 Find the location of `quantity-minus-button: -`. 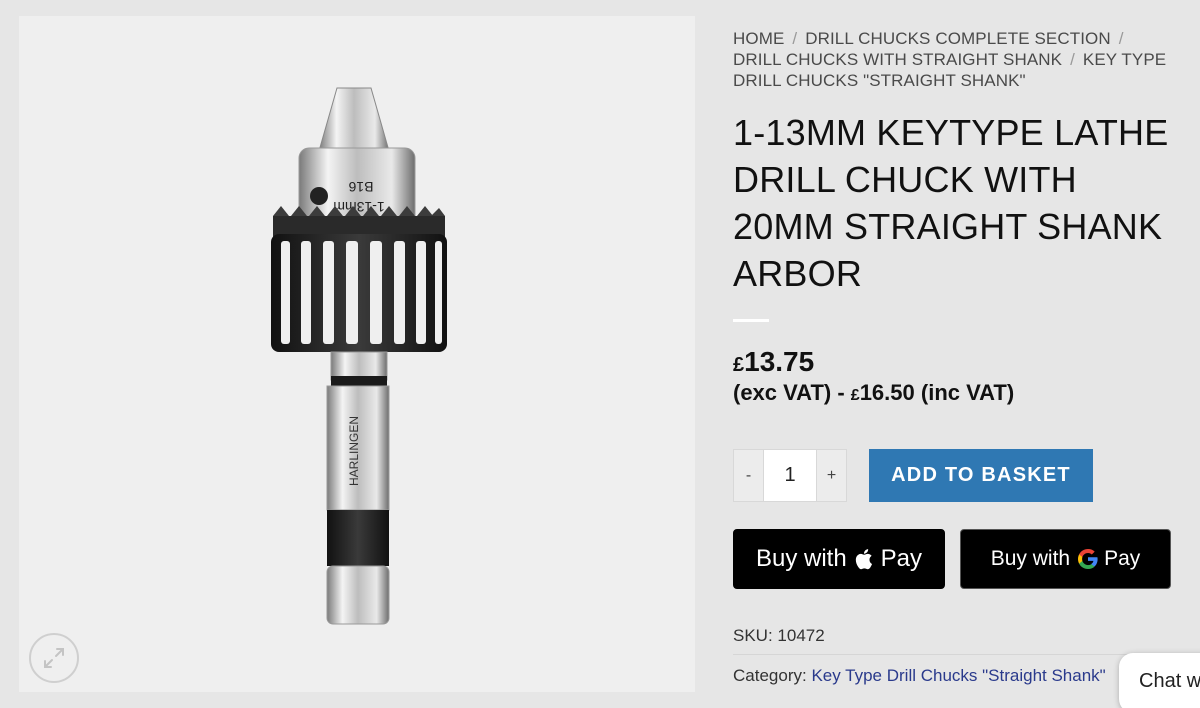

quantity-minus-button: - is located at coordinates (748, 475).